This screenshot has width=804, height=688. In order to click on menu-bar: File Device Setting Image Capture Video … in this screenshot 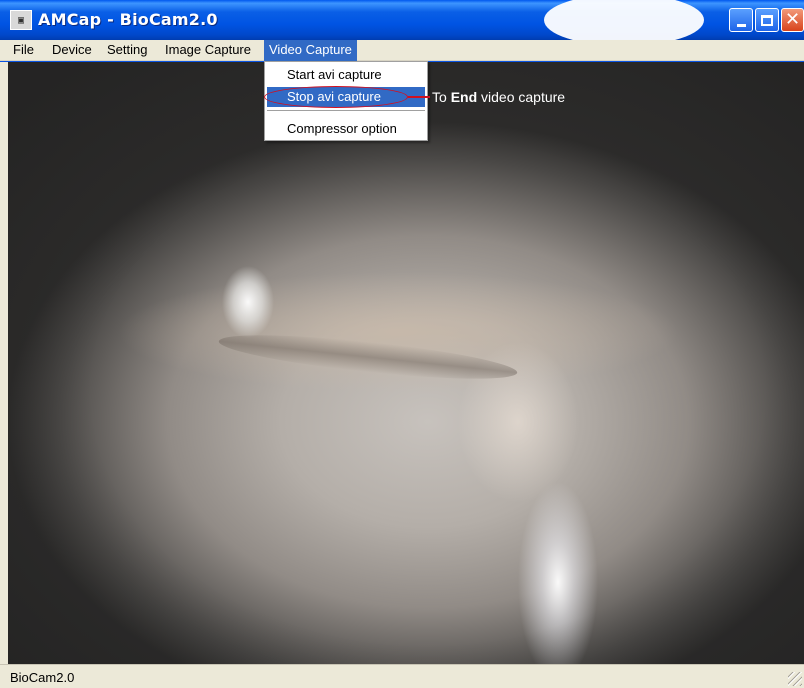, I will do `click(402, 50)`.